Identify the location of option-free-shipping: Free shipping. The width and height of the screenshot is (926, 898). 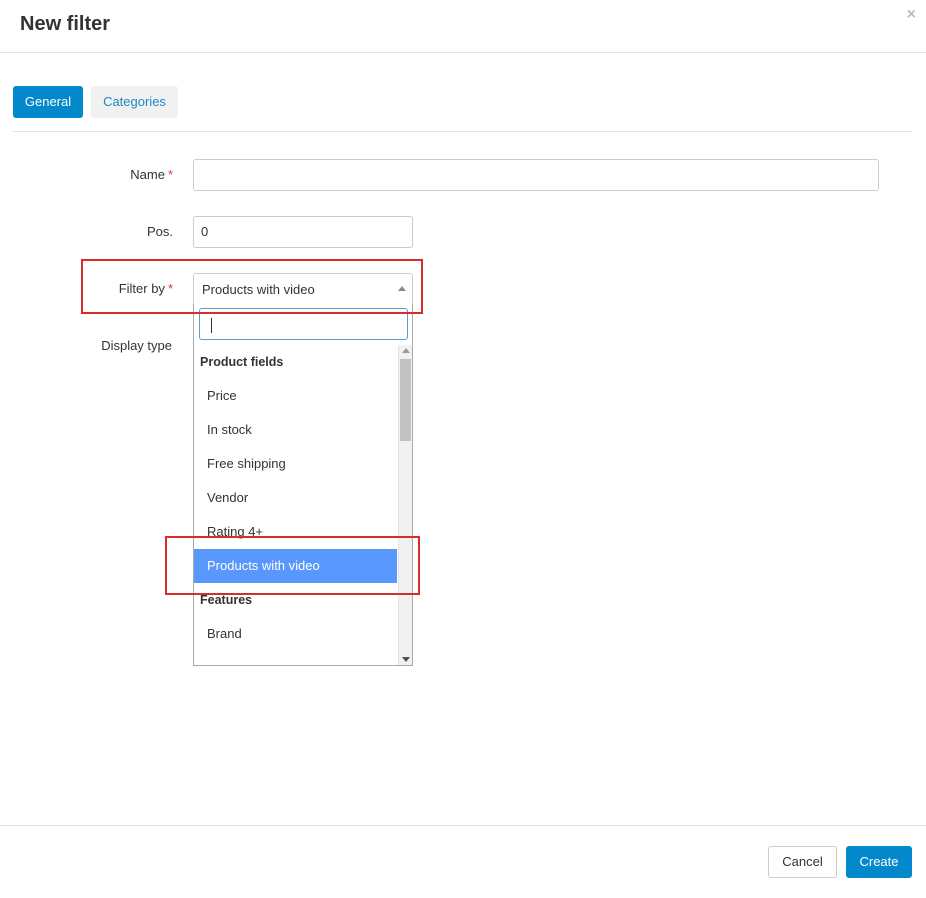
(295, 464).